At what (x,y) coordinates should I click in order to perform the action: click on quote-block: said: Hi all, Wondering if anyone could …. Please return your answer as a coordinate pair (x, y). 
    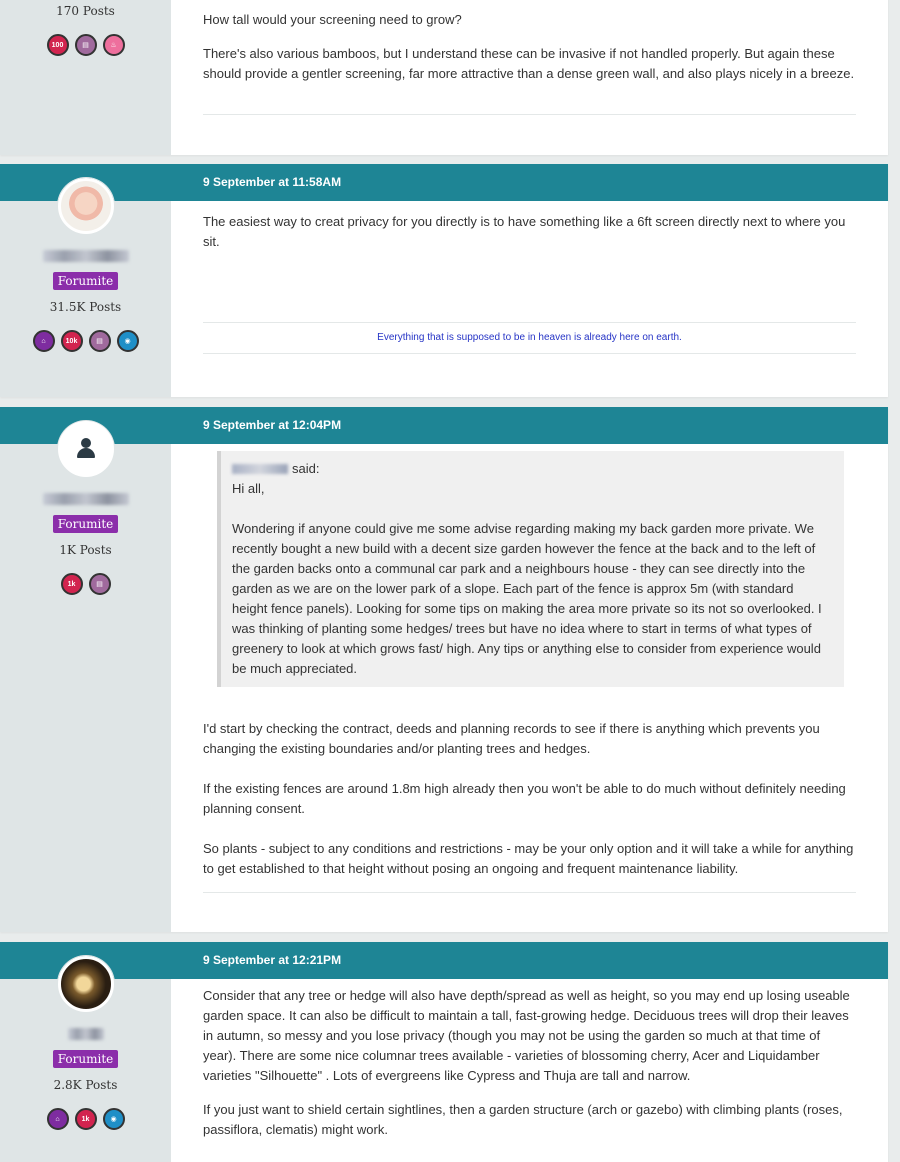
    Looking at the image, I should click on (530, 569).